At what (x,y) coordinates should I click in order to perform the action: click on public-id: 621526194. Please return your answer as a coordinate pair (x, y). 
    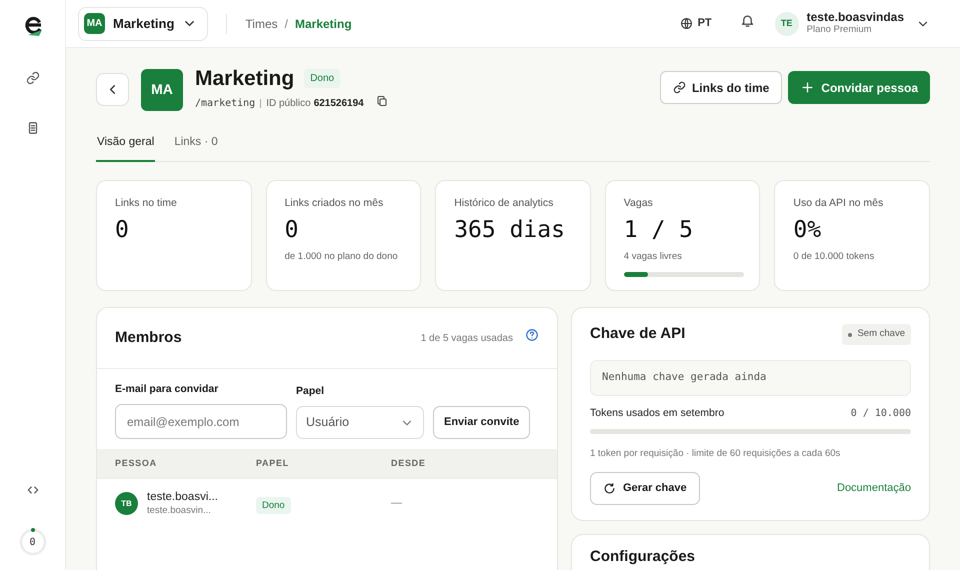
    Looking at the image, I should click on (339, 104).